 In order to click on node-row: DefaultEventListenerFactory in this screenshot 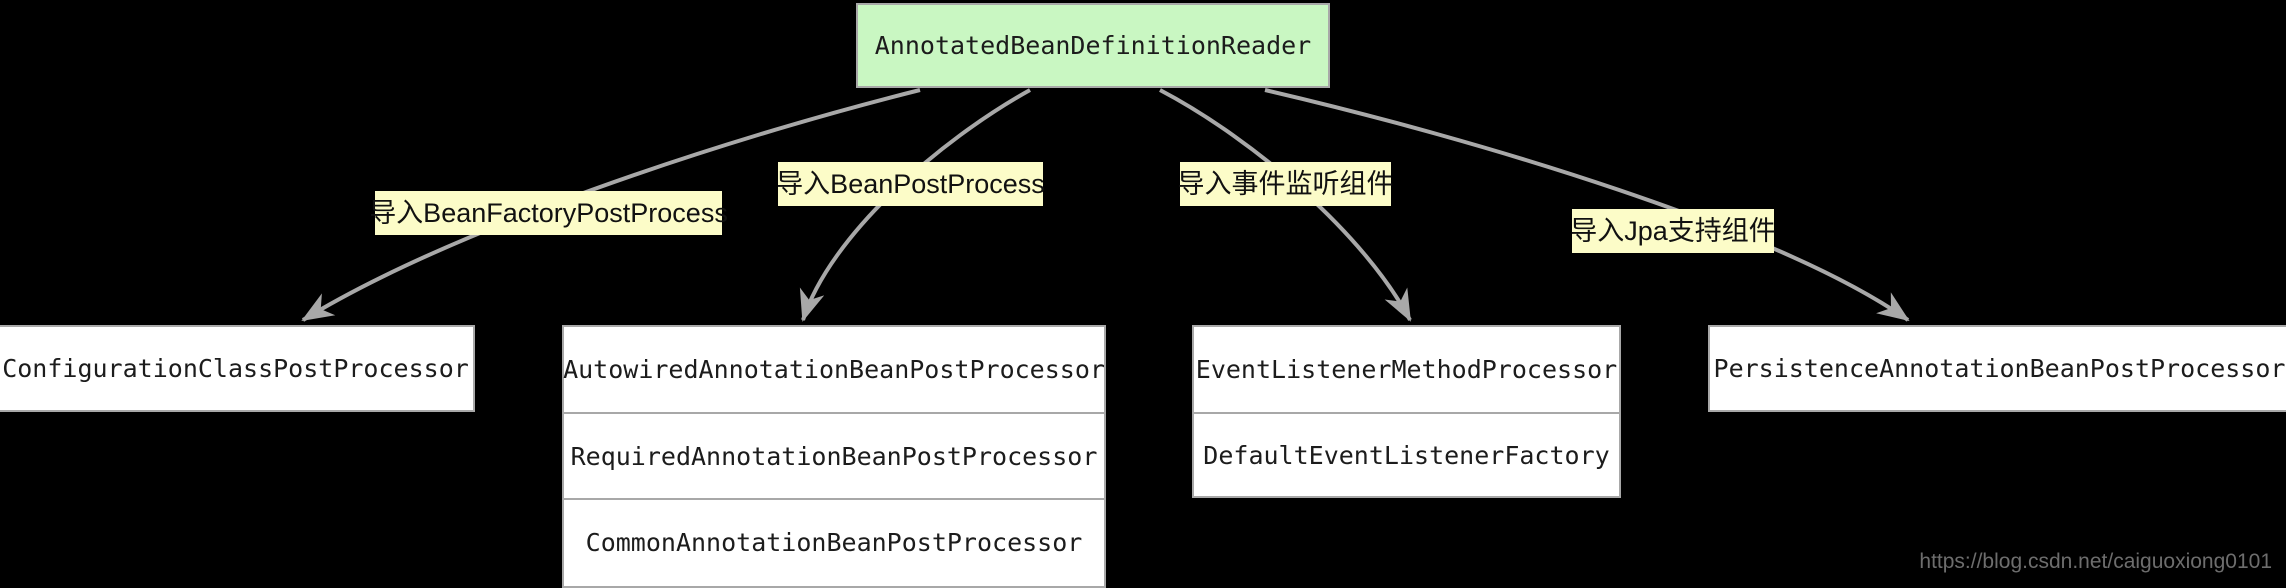, I will do `click(1406, 454)`.